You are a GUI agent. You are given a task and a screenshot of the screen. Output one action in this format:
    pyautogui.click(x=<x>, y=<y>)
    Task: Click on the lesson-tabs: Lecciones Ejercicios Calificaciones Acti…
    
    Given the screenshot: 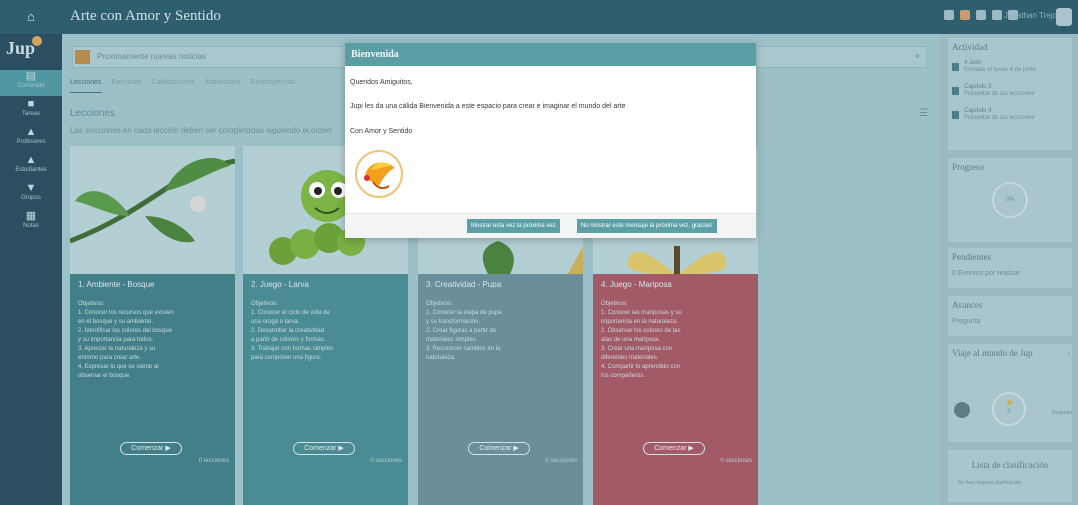 What is the action you would take?
    pyautogui.click(x=182, y=86)
    